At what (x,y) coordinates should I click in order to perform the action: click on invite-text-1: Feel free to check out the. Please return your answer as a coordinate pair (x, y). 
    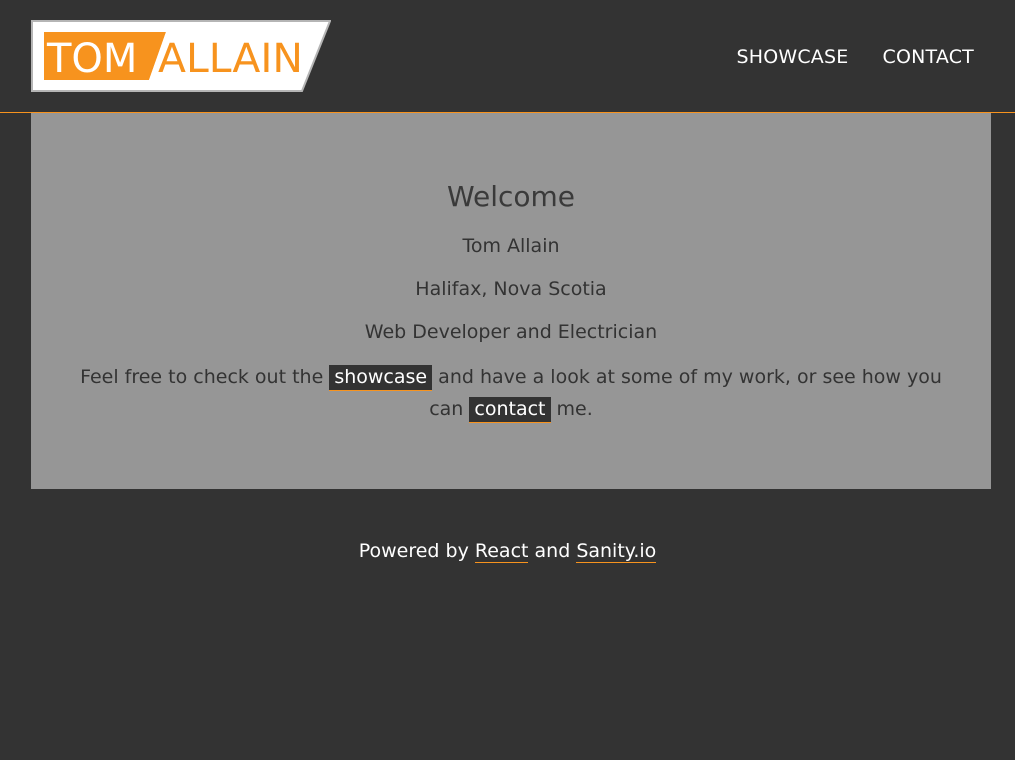
    Looking at the image, I should click on (202, 377).